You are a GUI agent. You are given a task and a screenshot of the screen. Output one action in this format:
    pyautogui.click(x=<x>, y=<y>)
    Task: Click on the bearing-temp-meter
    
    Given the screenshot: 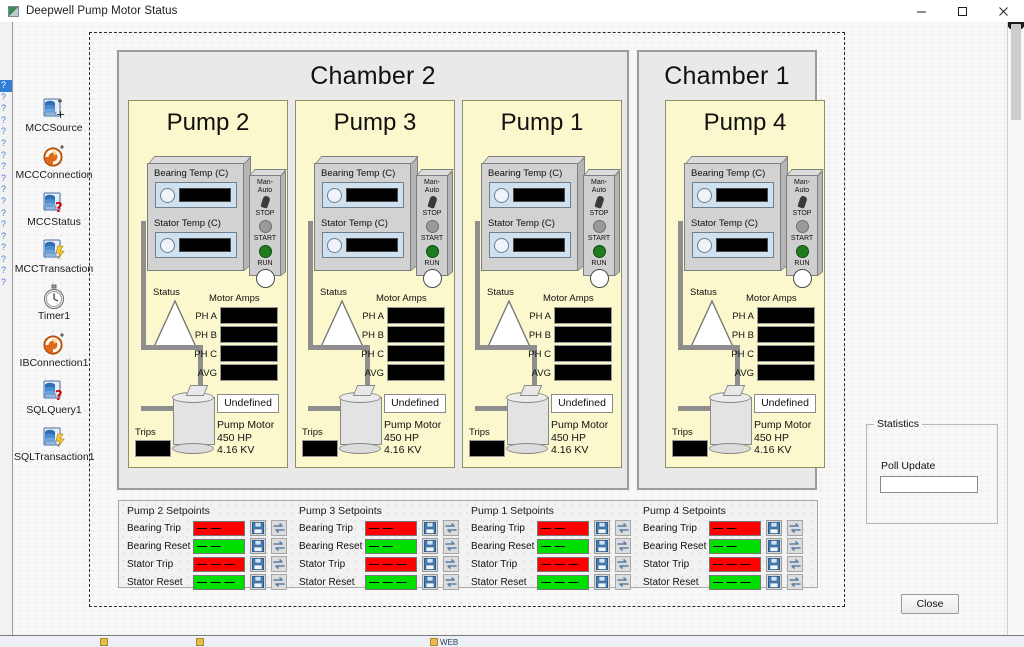 What is the action you would take?
    pyautogui.click(x=530, y=195)
    